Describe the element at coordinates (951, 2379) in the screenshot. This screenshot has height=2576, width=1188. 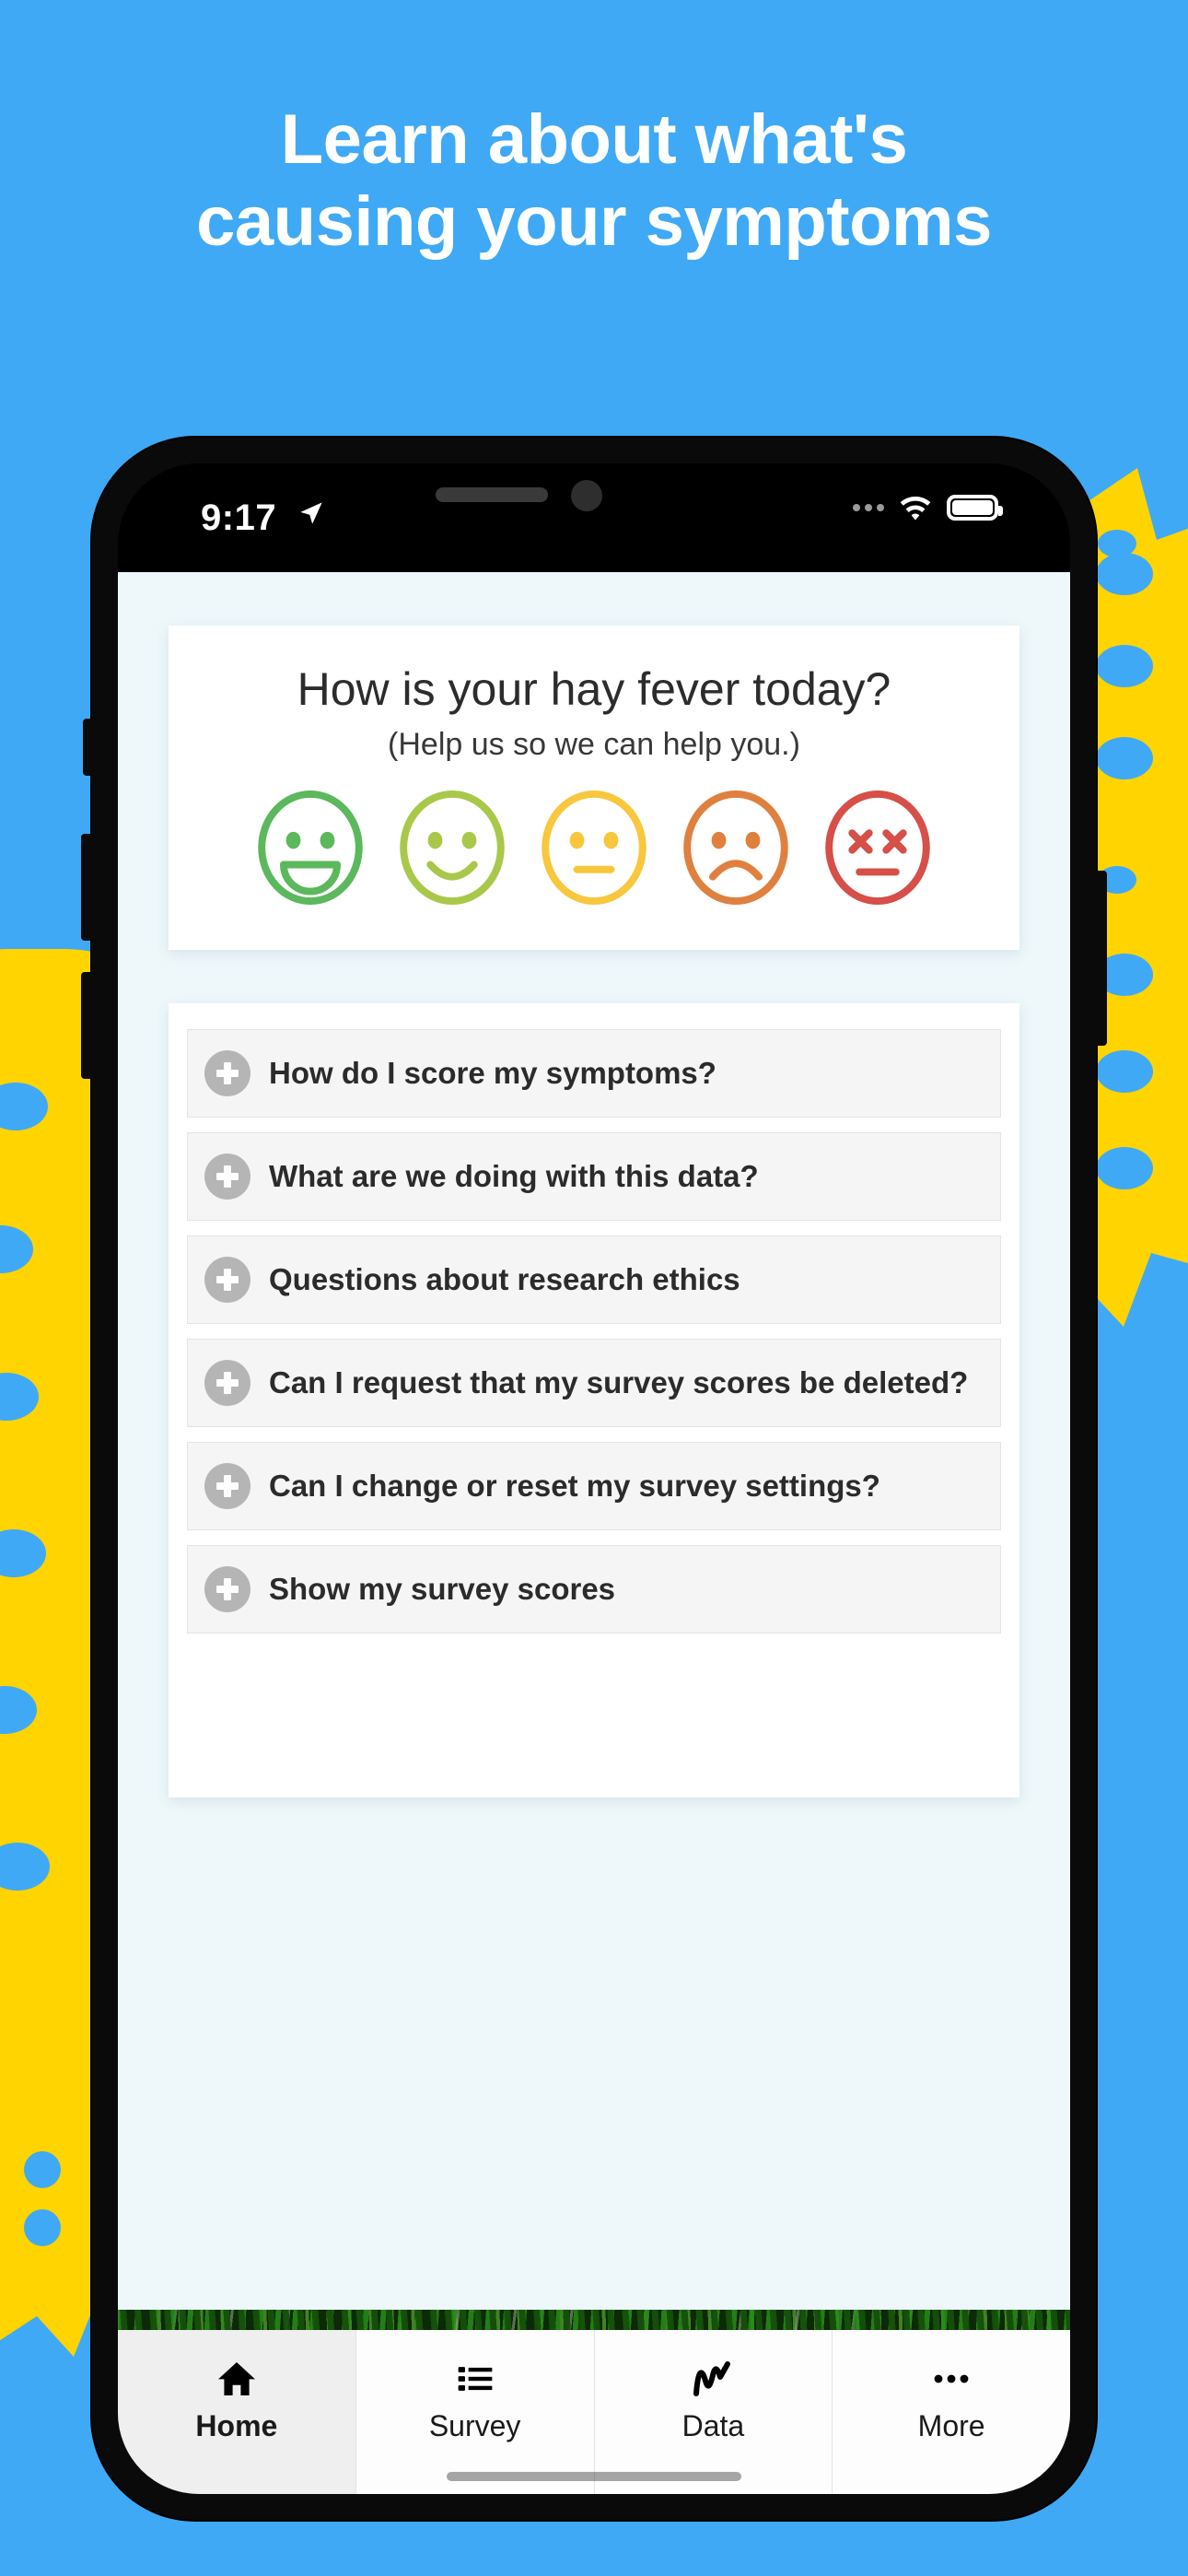
I see `ellipsis-icon` at that location.